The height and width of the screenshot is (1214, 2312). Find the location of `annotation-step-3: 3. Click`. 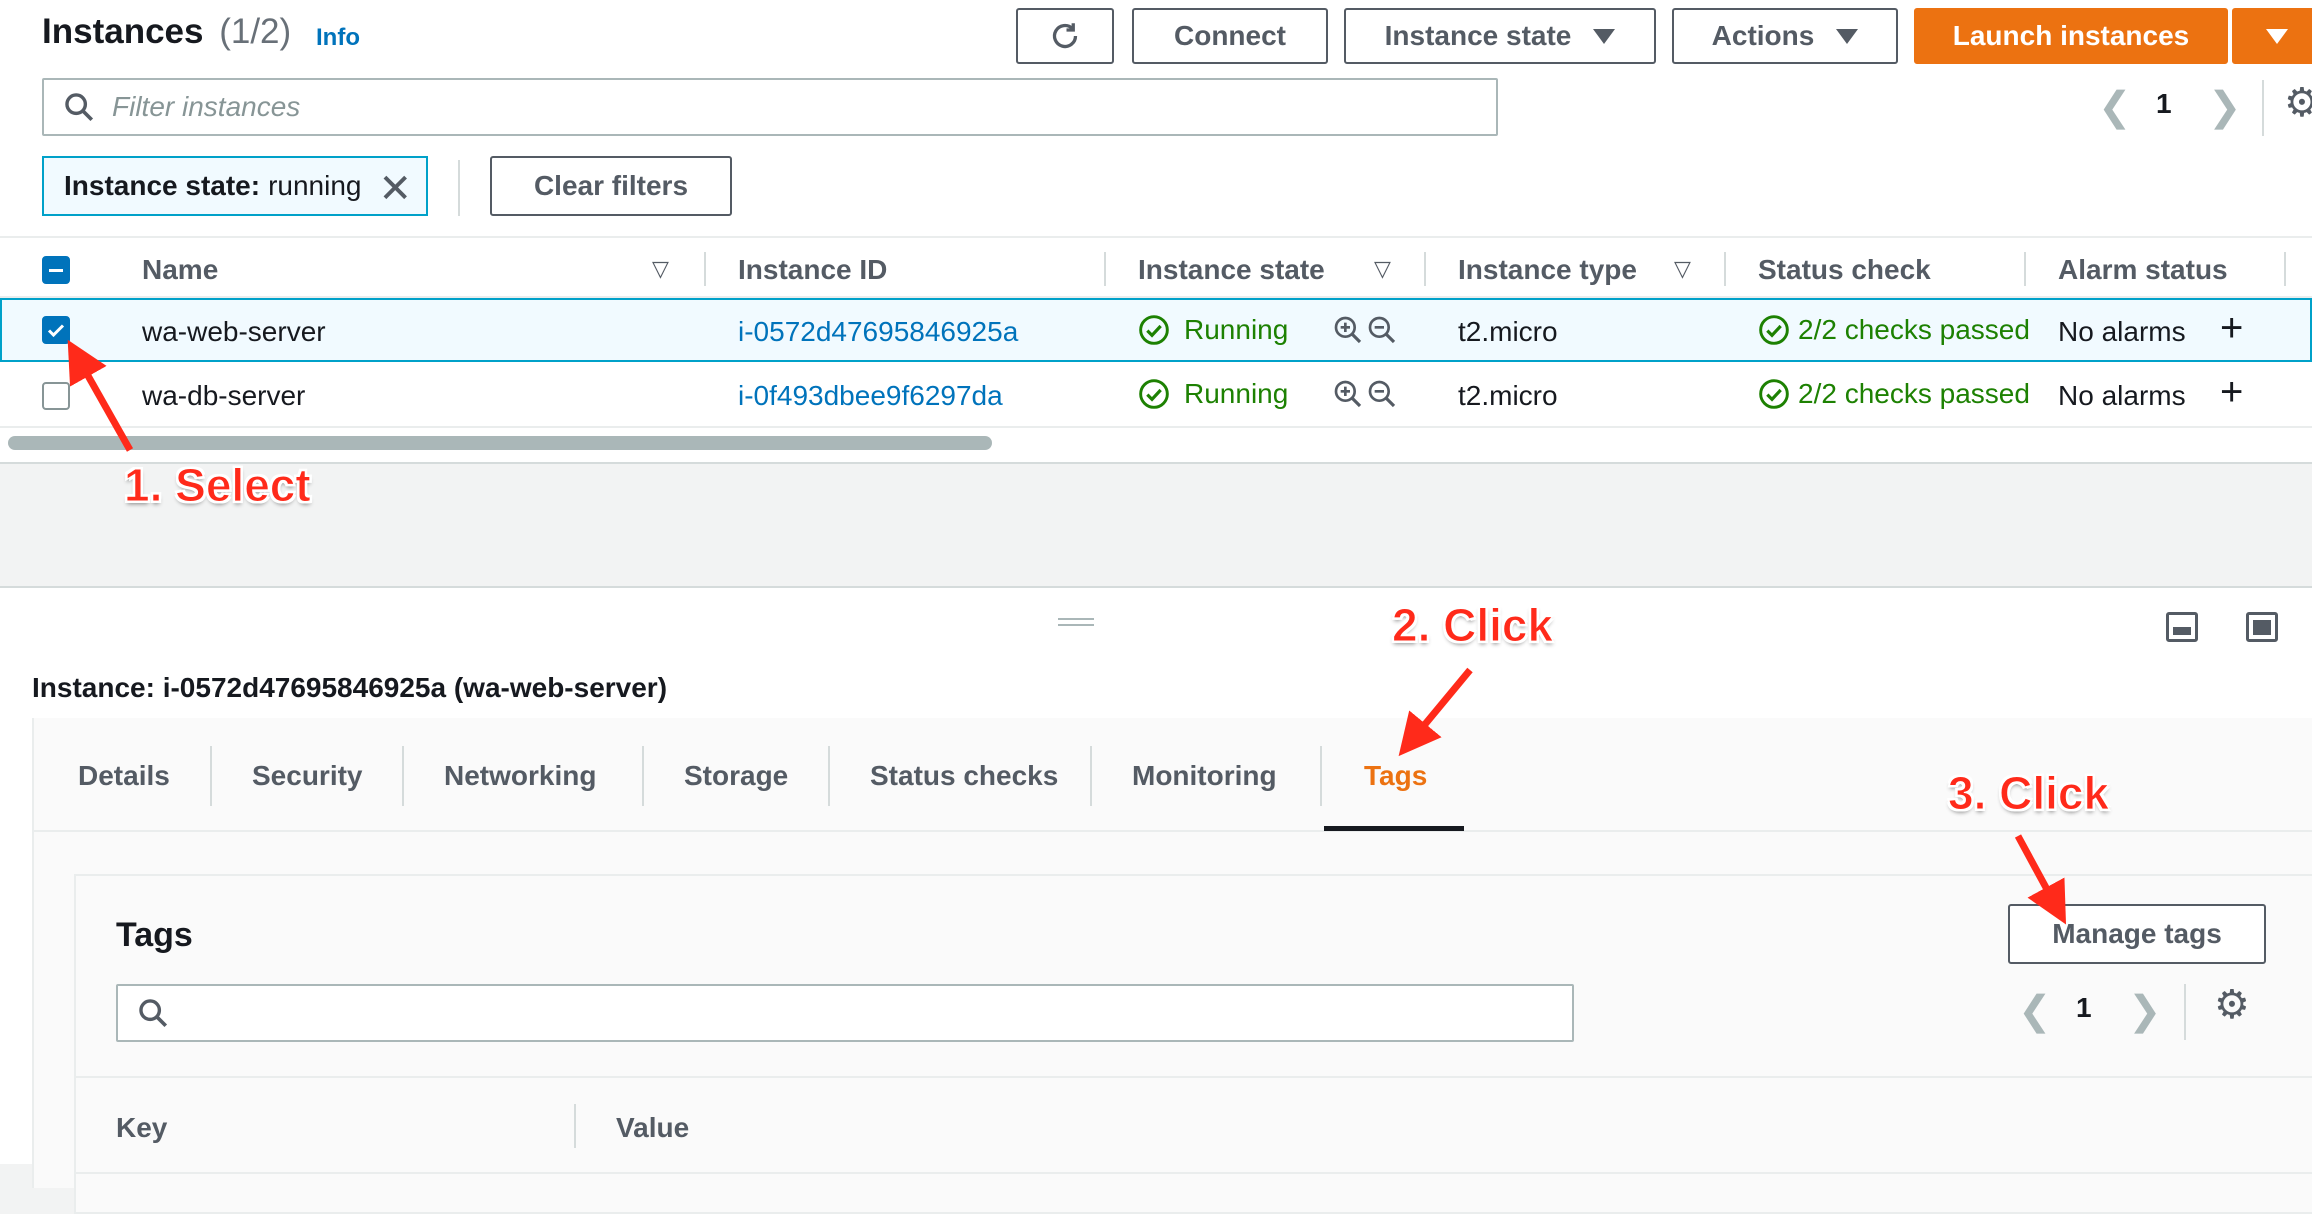

annotation-step-3: 3. Click is located at coordinates (2028, 793).